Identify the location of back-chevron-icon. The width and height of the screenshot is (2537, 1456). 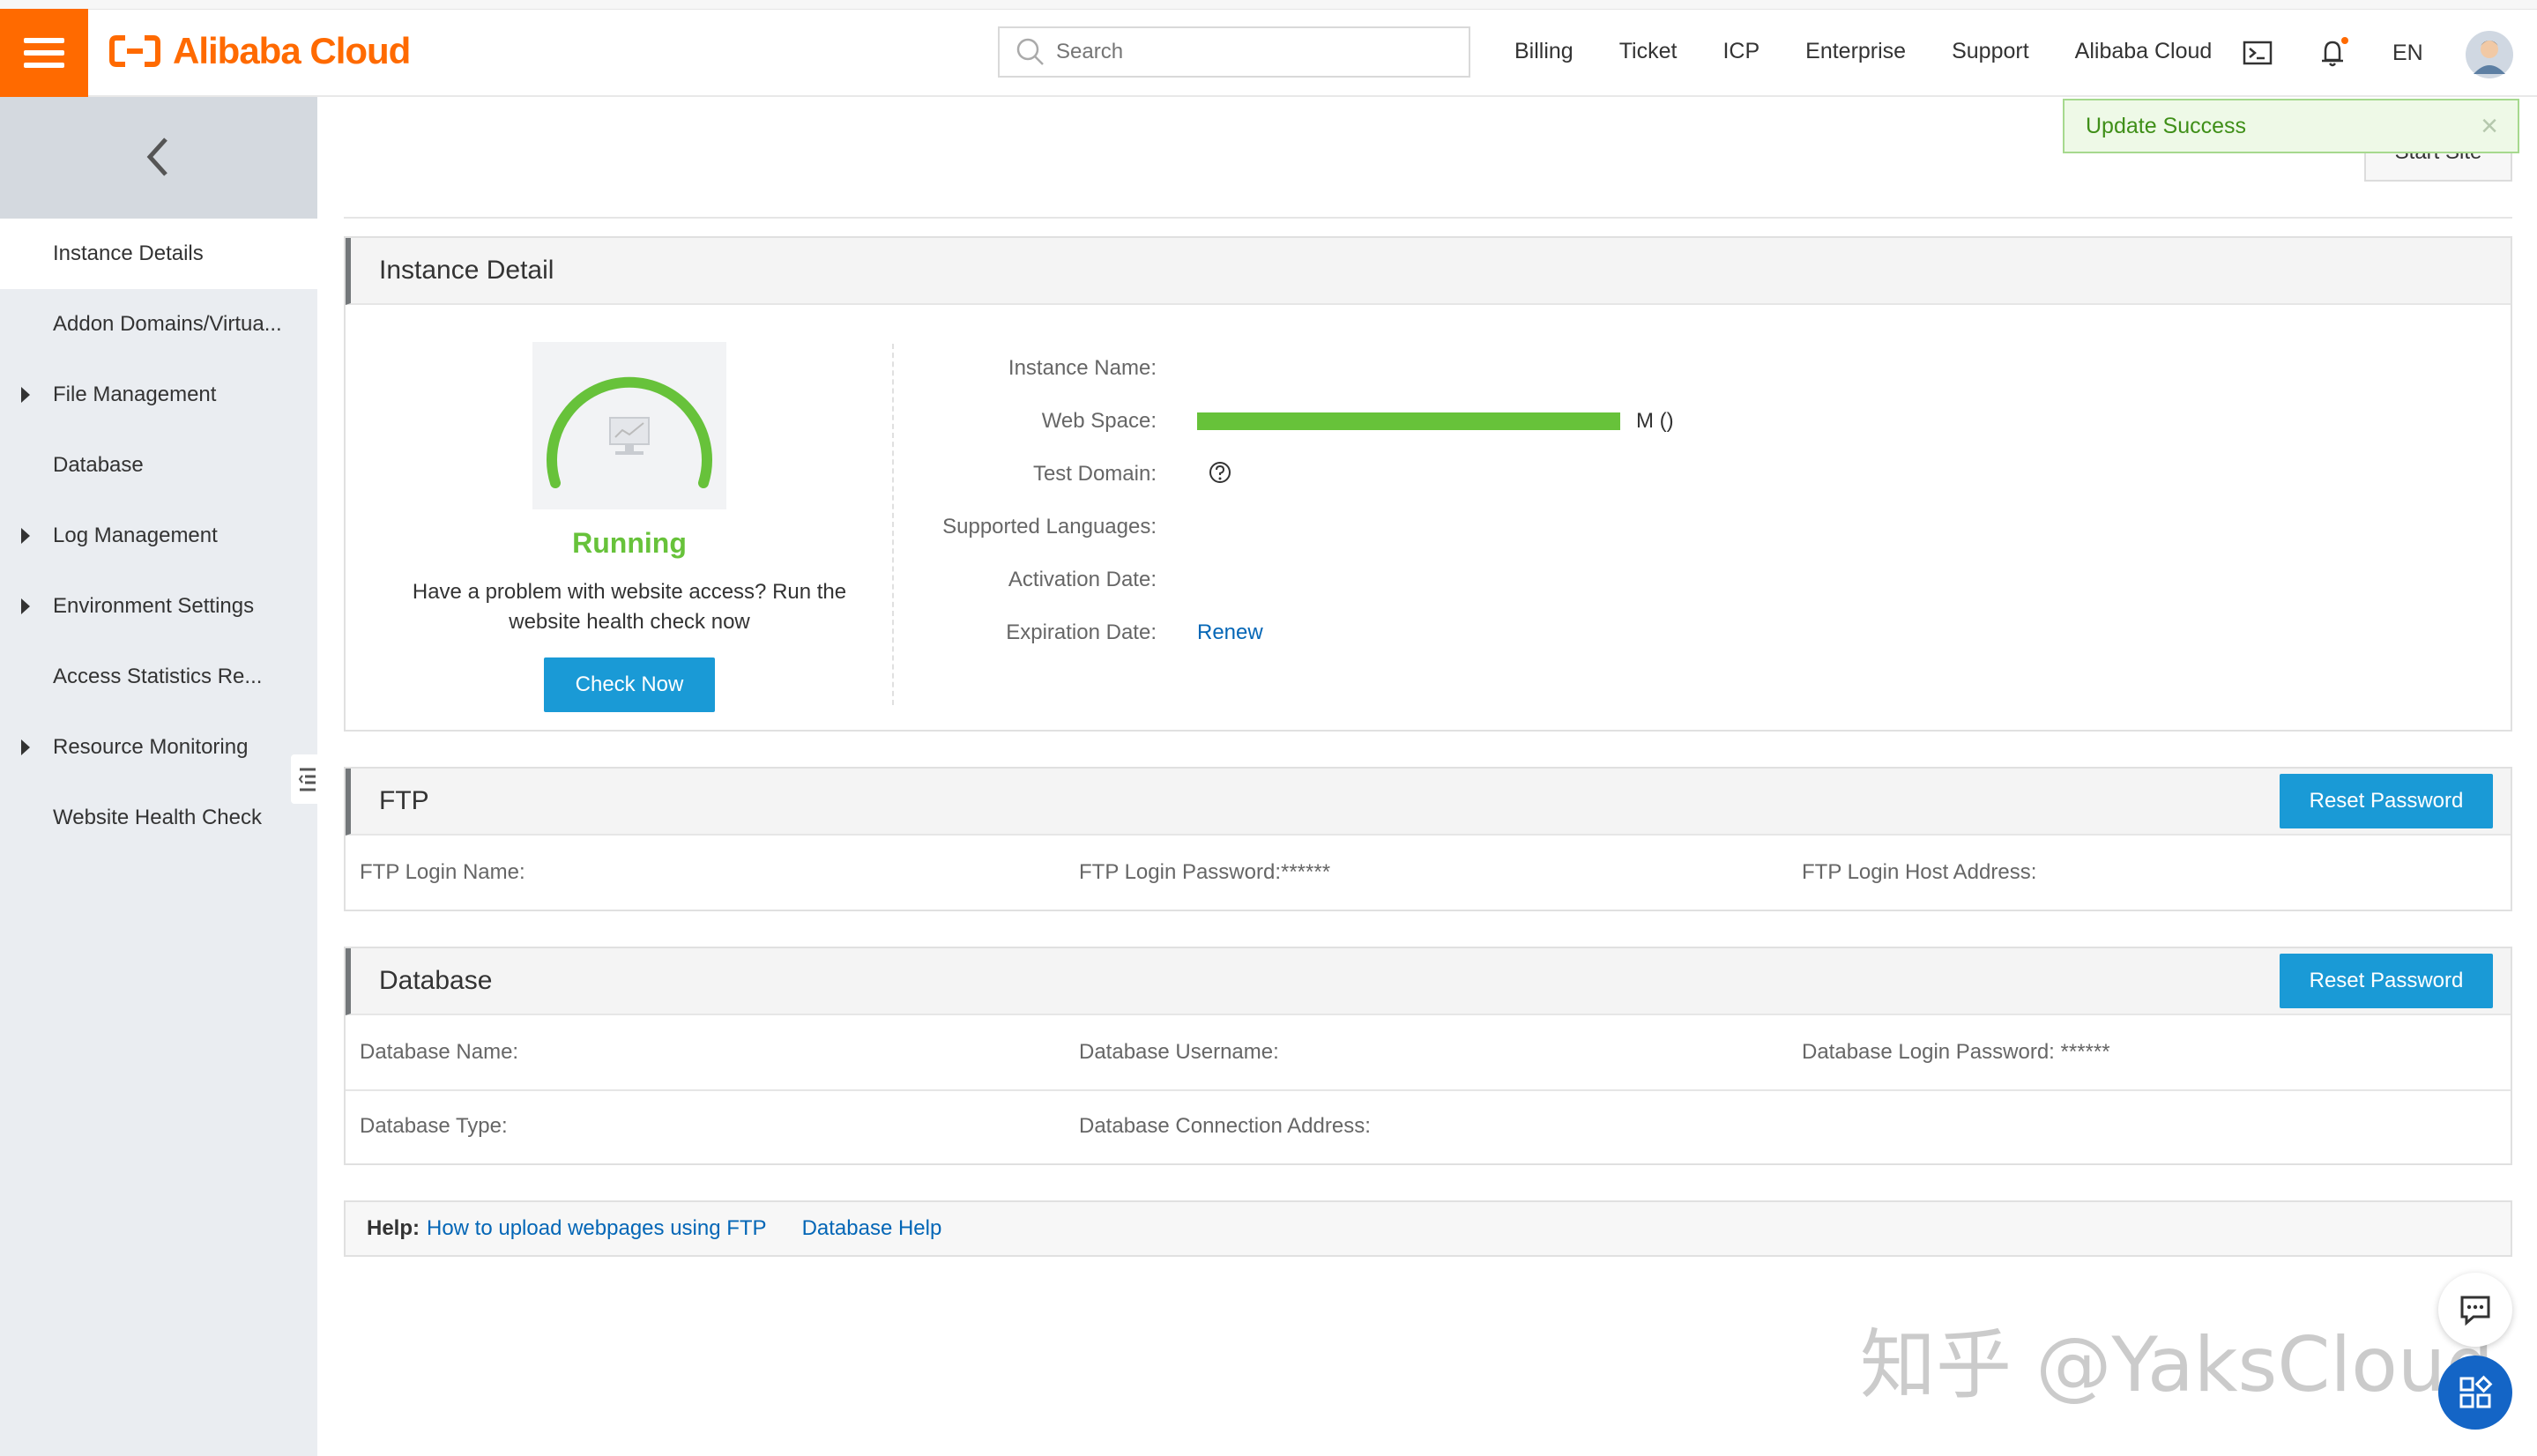
(158, 157).